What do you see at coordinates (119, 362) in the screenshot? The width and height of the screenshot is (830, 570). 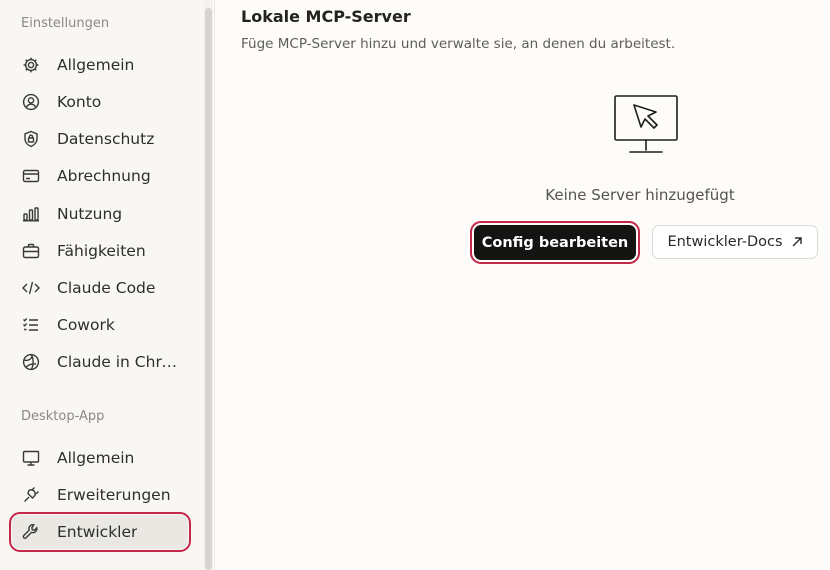 I see `sidebar-item-label: Claude in Chrome` at bounding box center [119, 362].